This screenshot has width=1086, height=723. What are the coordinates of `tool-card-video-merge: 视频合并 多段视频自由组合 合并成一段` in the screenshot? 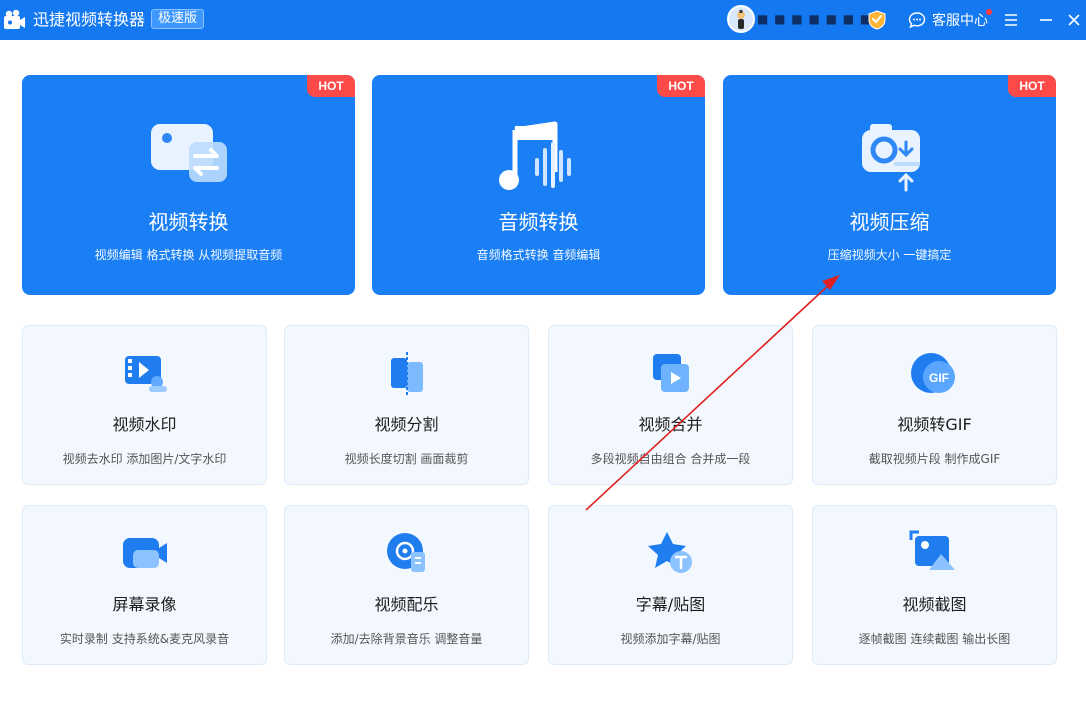 It's located at (670, 405).